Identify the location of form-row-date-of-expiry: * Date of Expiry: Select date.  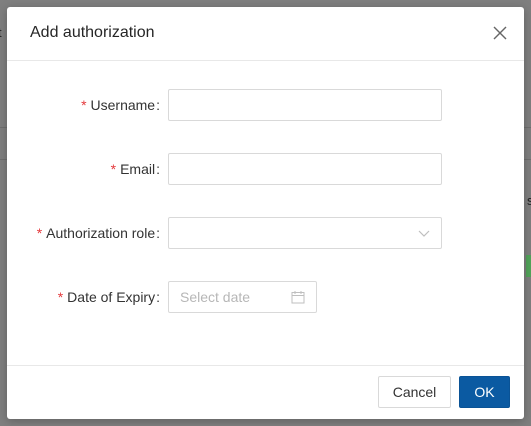
(265, 297).